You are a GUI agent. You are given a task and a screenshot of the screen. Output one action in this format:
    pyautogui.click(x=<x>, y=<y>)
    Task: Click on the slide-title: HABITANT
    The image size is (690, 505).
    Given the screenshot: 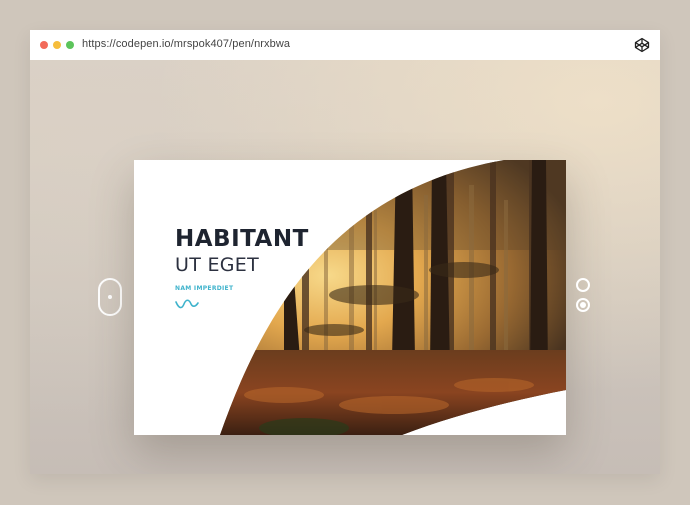 What is the action you would take?
    pyautogui.click(x=242, y=239)
    